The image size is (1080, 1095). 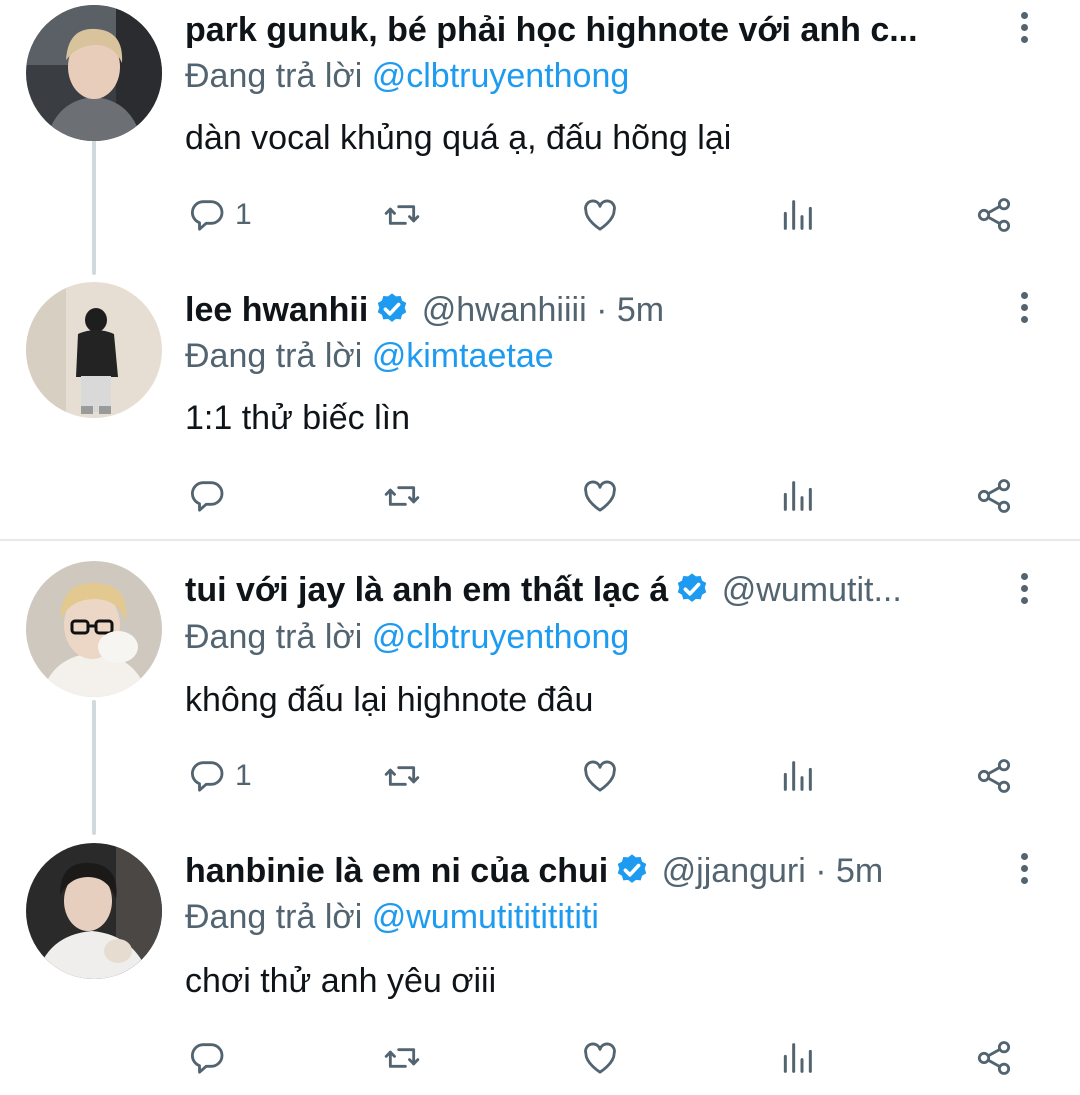 I want to click on user-handle: @hwanhiiii, so click(x=504, y=310).